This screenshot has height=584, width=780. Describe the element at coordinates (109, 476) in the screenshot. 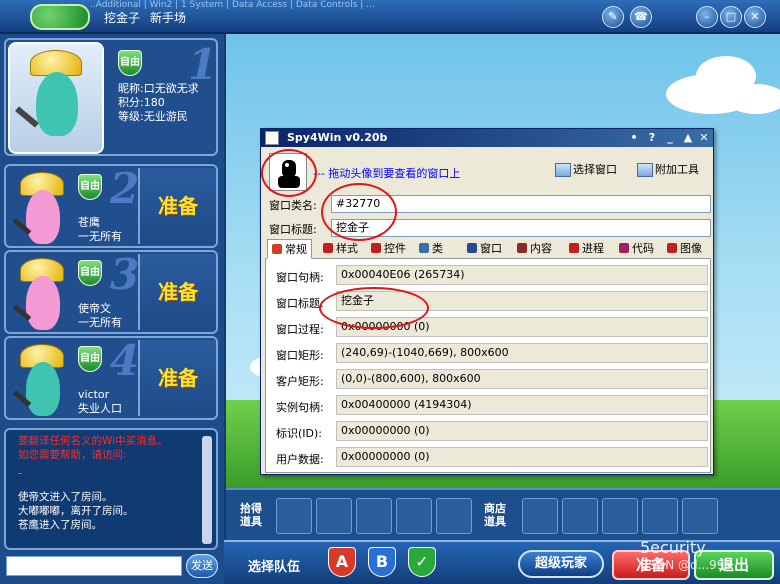

I see `chat-help-link` at that location.